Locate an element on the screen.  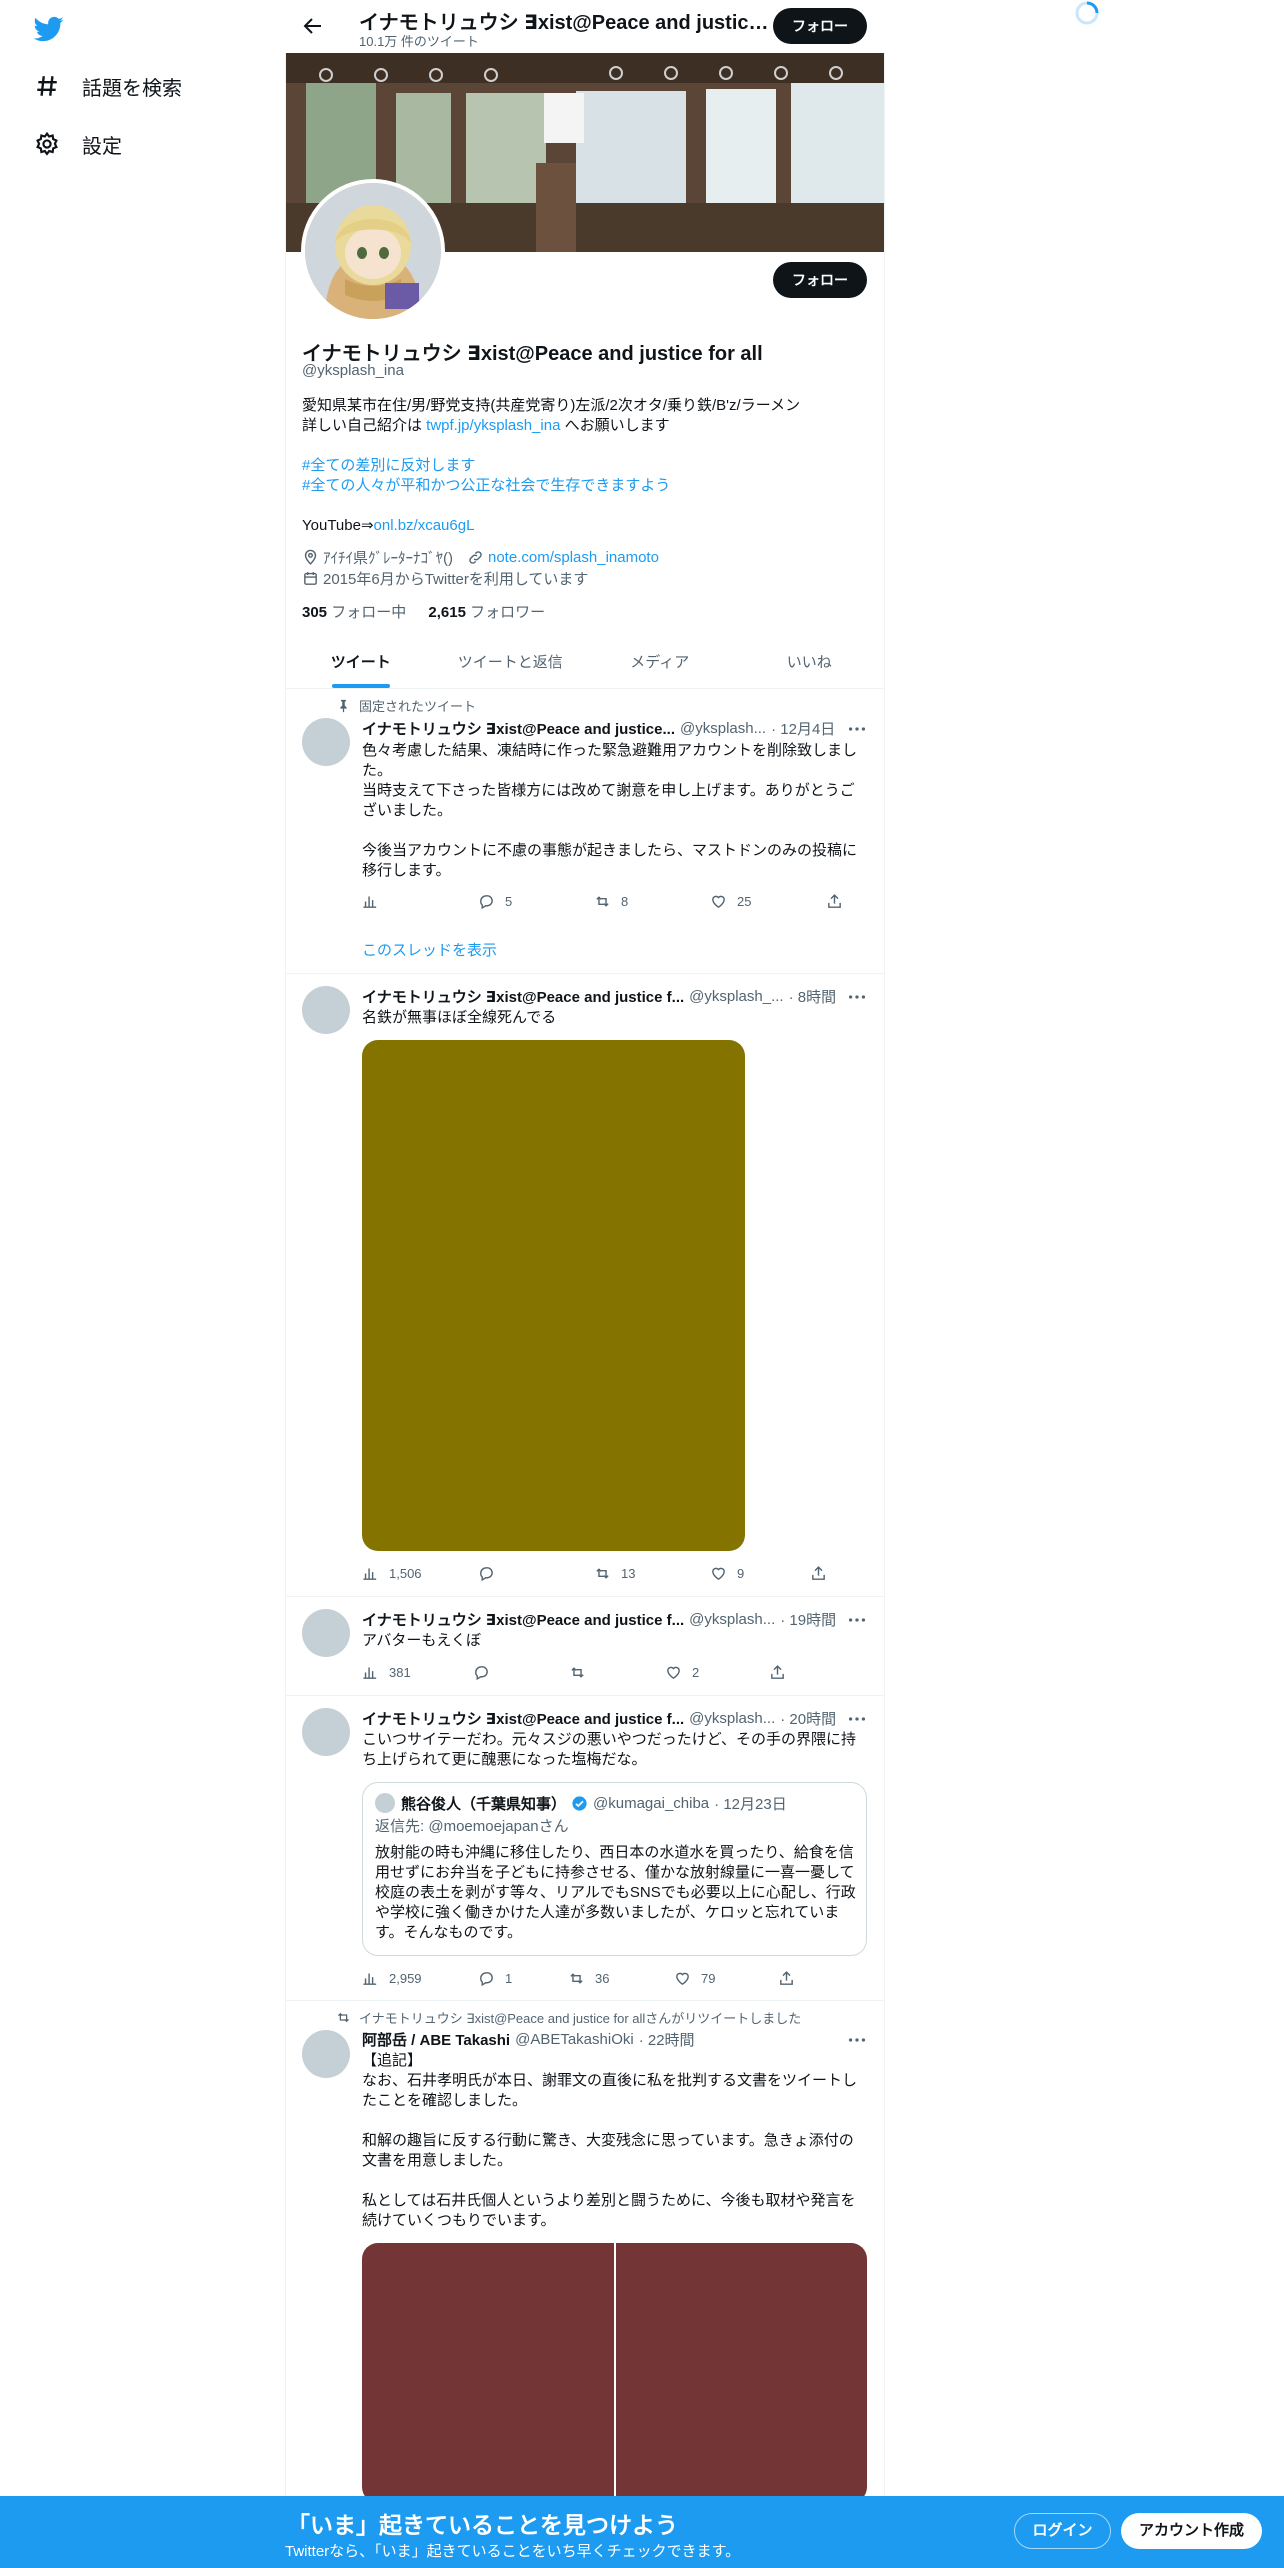
hashtag-link: #全ての差別に反対します is located at coordinates (388, 465).